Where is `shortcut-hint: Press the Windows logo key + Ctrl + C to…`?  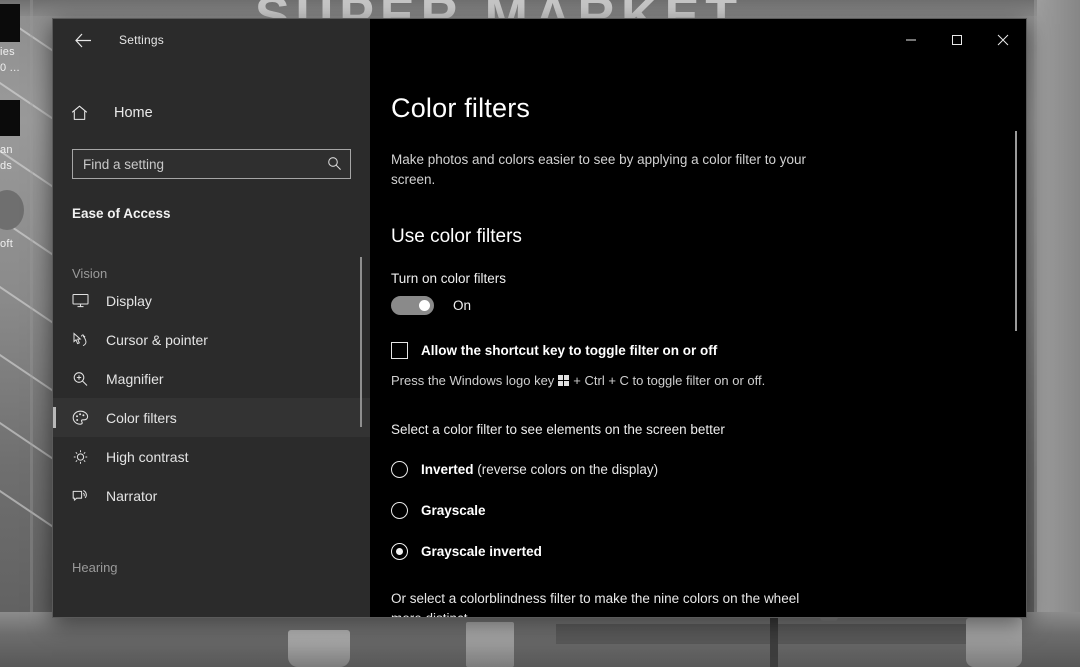
shortcut-hint: Press the Windows logo key + Ctrl + C to… is located at coordinates (708, 380).